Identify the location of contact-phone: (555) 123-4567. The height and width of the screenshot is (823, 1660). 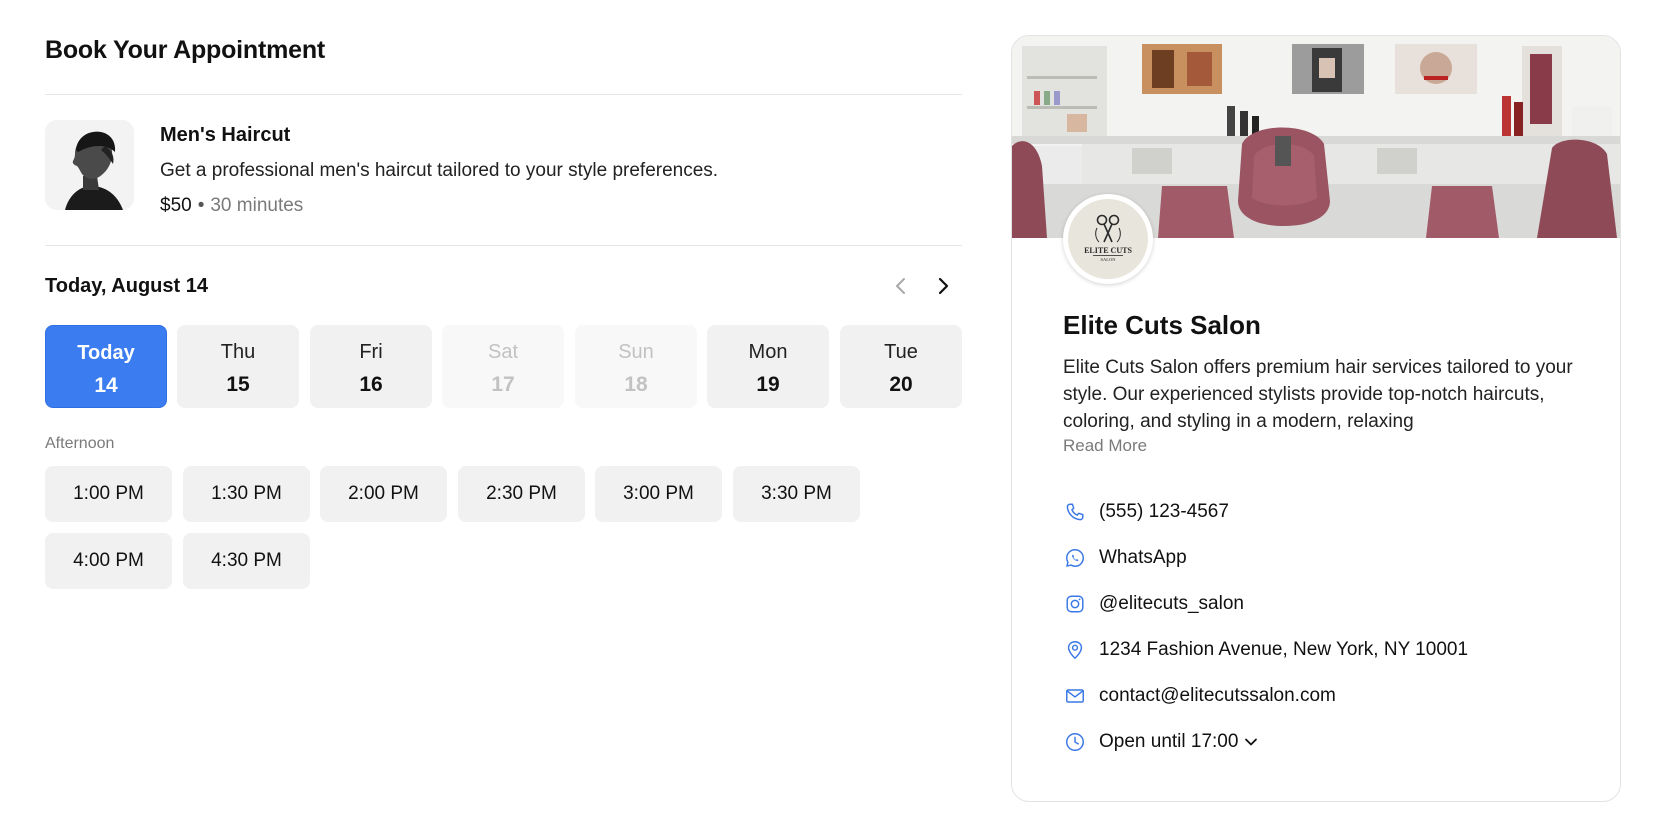
(1323, 512).